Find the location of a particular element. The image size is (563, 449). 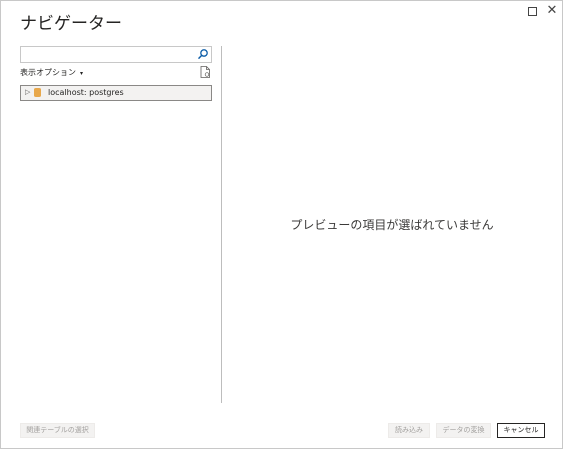

close-button: ✕ is located at coordinates (552, 11).